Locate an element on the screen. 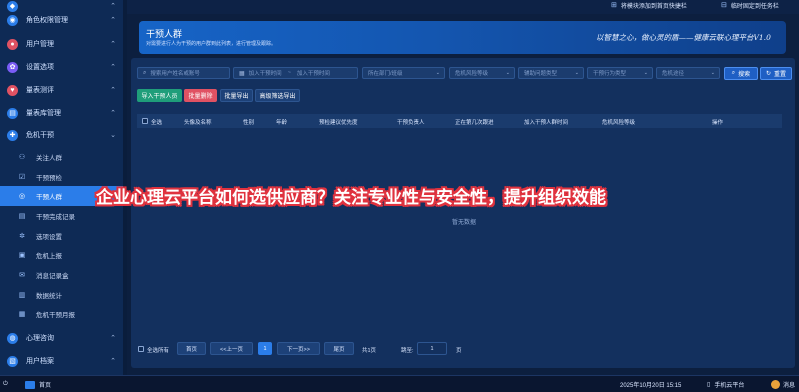  search-button: ⌕ 搜索 is located at coordinates (741, 73).